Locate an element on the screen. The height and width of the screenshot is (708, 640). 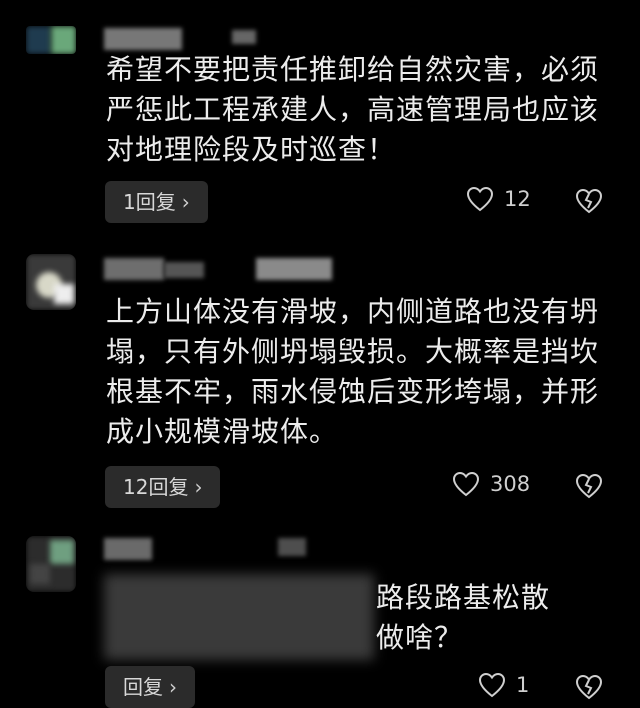
reply-label: 12回复 is located at coordinates (156, 487).